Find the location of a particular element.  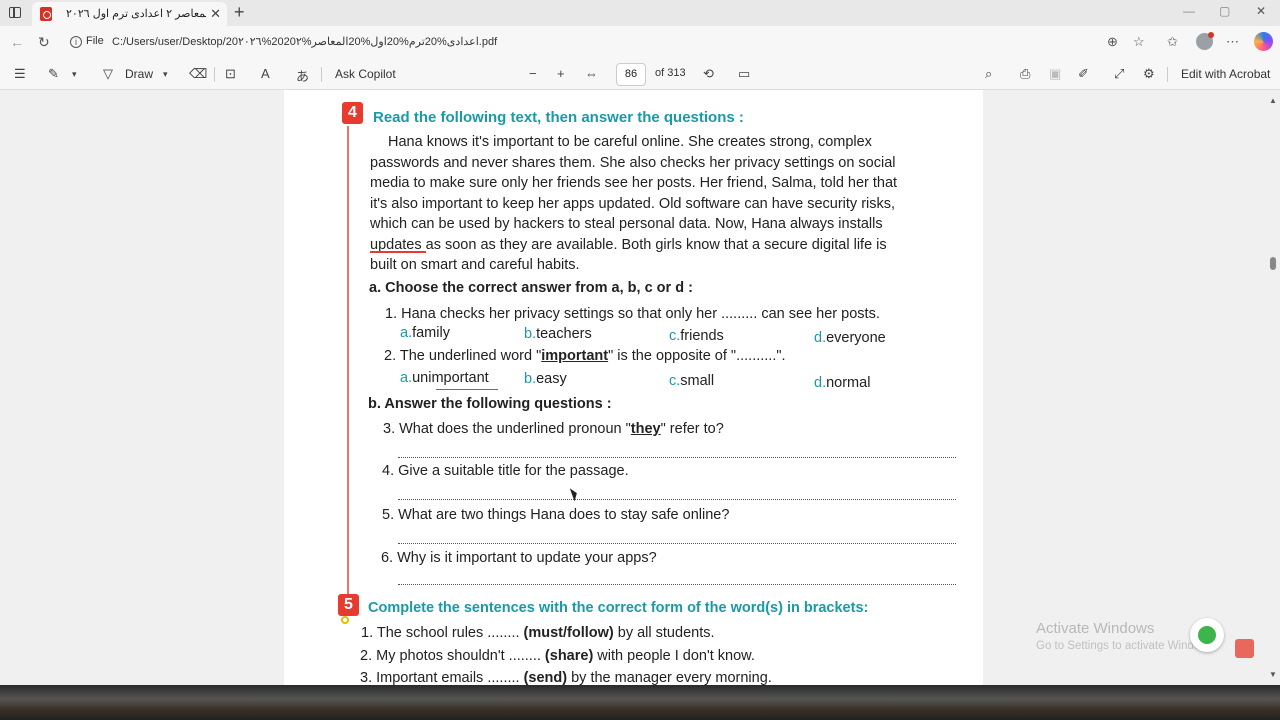

new-tab-button: + is located at coordinates (239, 12).